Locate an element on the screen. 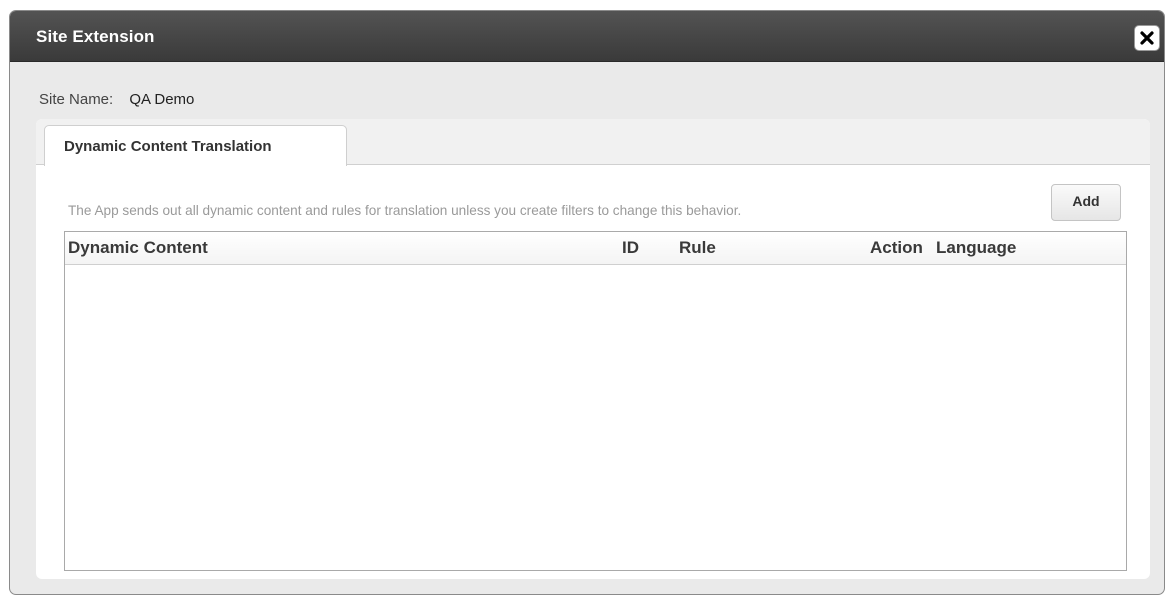 Image resolution: width=1173 pixels, height=596 pixels. table-header: Dynamic Content ID Rule Action Language is located at coordinates (595, 248).